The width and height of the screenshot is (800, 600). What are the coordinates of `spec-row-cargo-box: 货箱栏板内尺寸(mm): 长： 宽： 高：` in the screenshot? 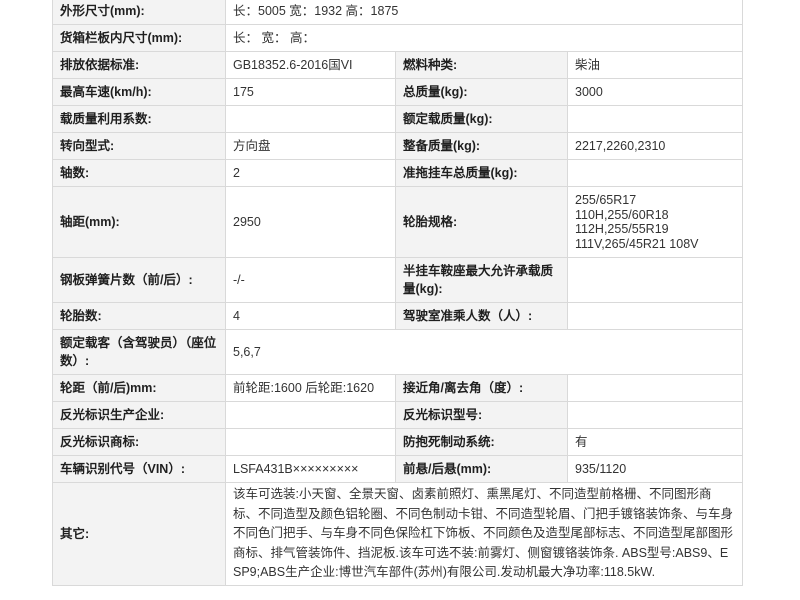 It's located at (398, 38).